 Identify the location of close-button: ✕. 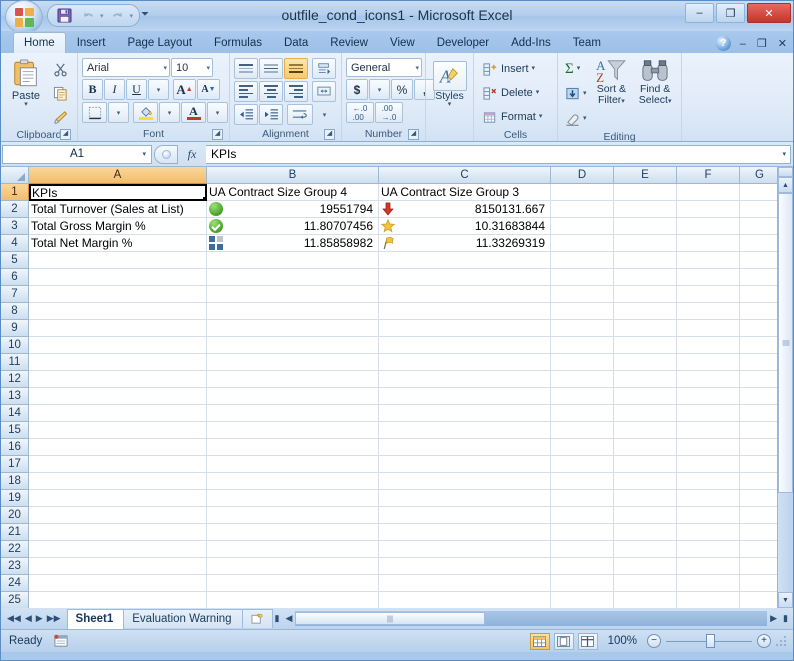
(769, 13).